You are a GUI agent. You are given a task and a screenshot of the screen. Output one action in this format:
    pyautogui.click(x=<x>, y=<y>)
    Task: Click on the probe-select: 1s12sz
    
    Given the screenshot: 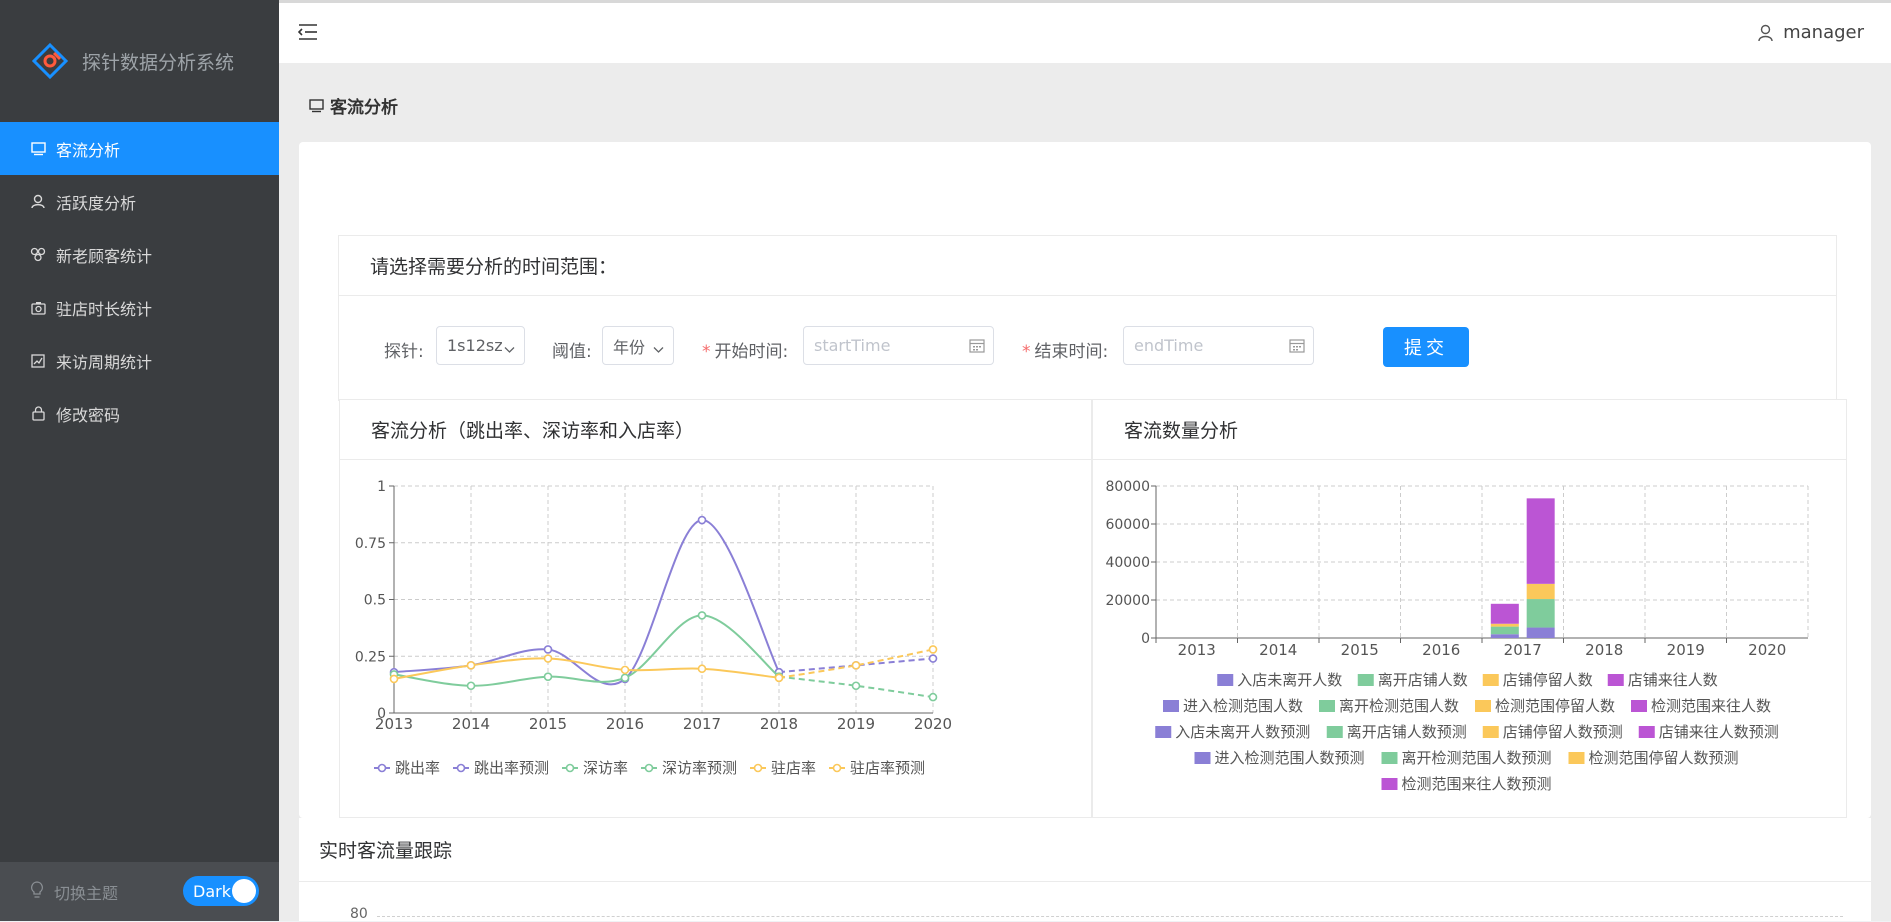 What is the action you would take?
    pyautogui.click(x=480, y=345)
    